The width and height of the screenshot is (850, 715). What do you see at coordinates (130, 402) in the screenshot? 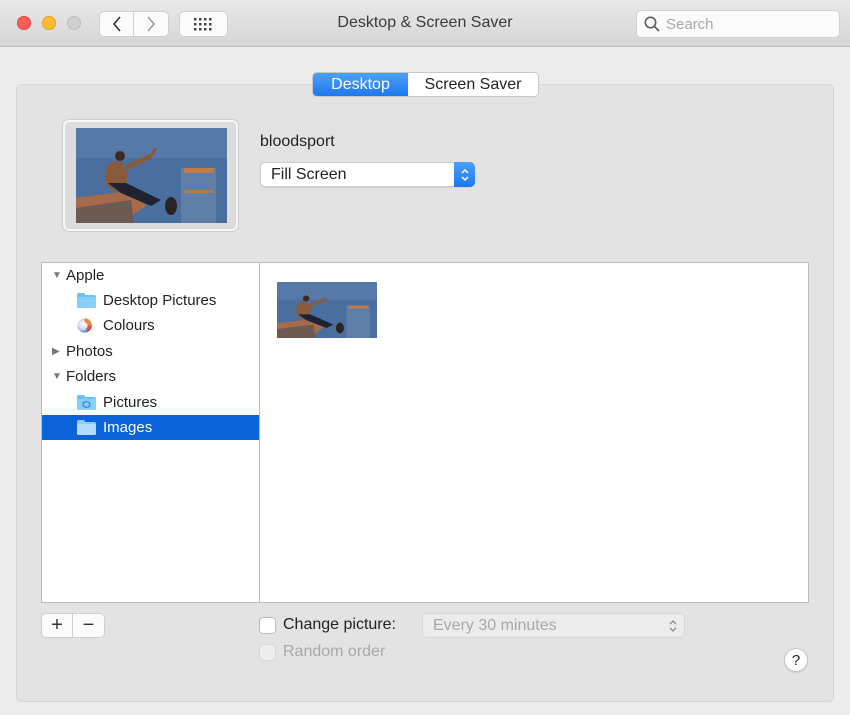
I see `source-label: Pictures` at bounding box center [130, 402].